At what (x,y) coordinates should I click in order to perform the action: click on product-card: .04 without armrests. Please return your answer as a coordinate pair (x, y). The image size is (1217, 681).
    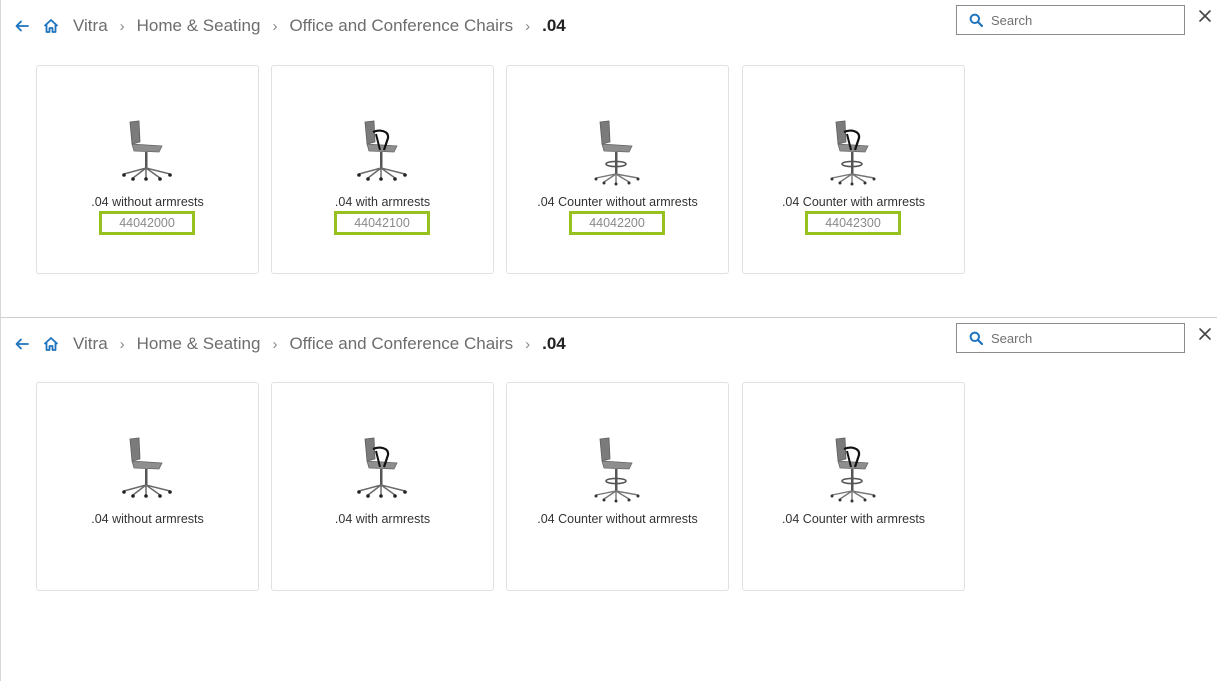
    Looking at the image, I should click on (147, 486).